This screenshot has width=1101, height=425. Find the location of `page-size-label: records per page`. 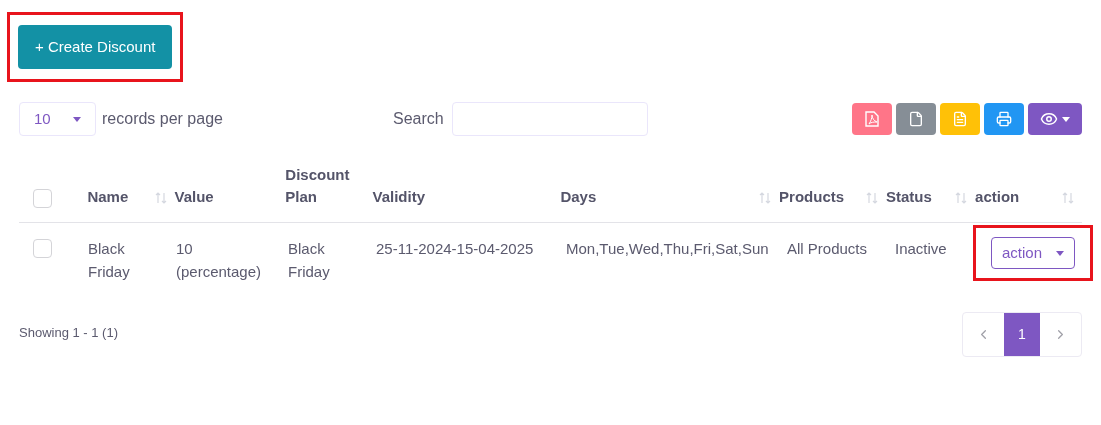

page-size-label: records per page is located at coordinates (162, 119).